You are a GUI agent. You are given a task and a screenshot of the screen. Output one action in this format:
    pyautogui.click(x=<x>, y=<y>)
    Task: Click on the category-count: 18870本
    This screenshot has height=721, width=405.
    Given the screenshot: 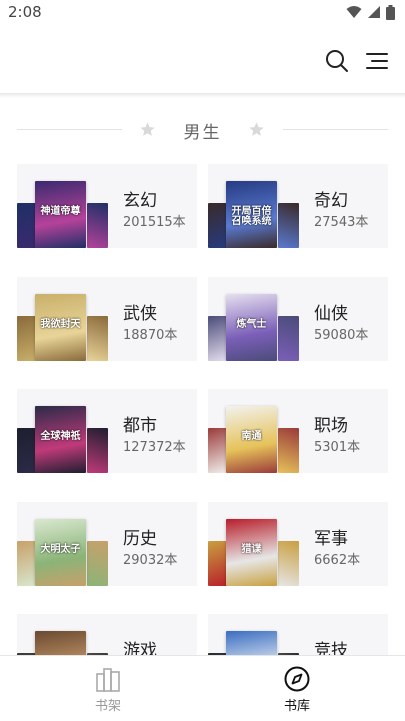 What is the action you would take?
    pyautogui.click(x=150, y=335)
    